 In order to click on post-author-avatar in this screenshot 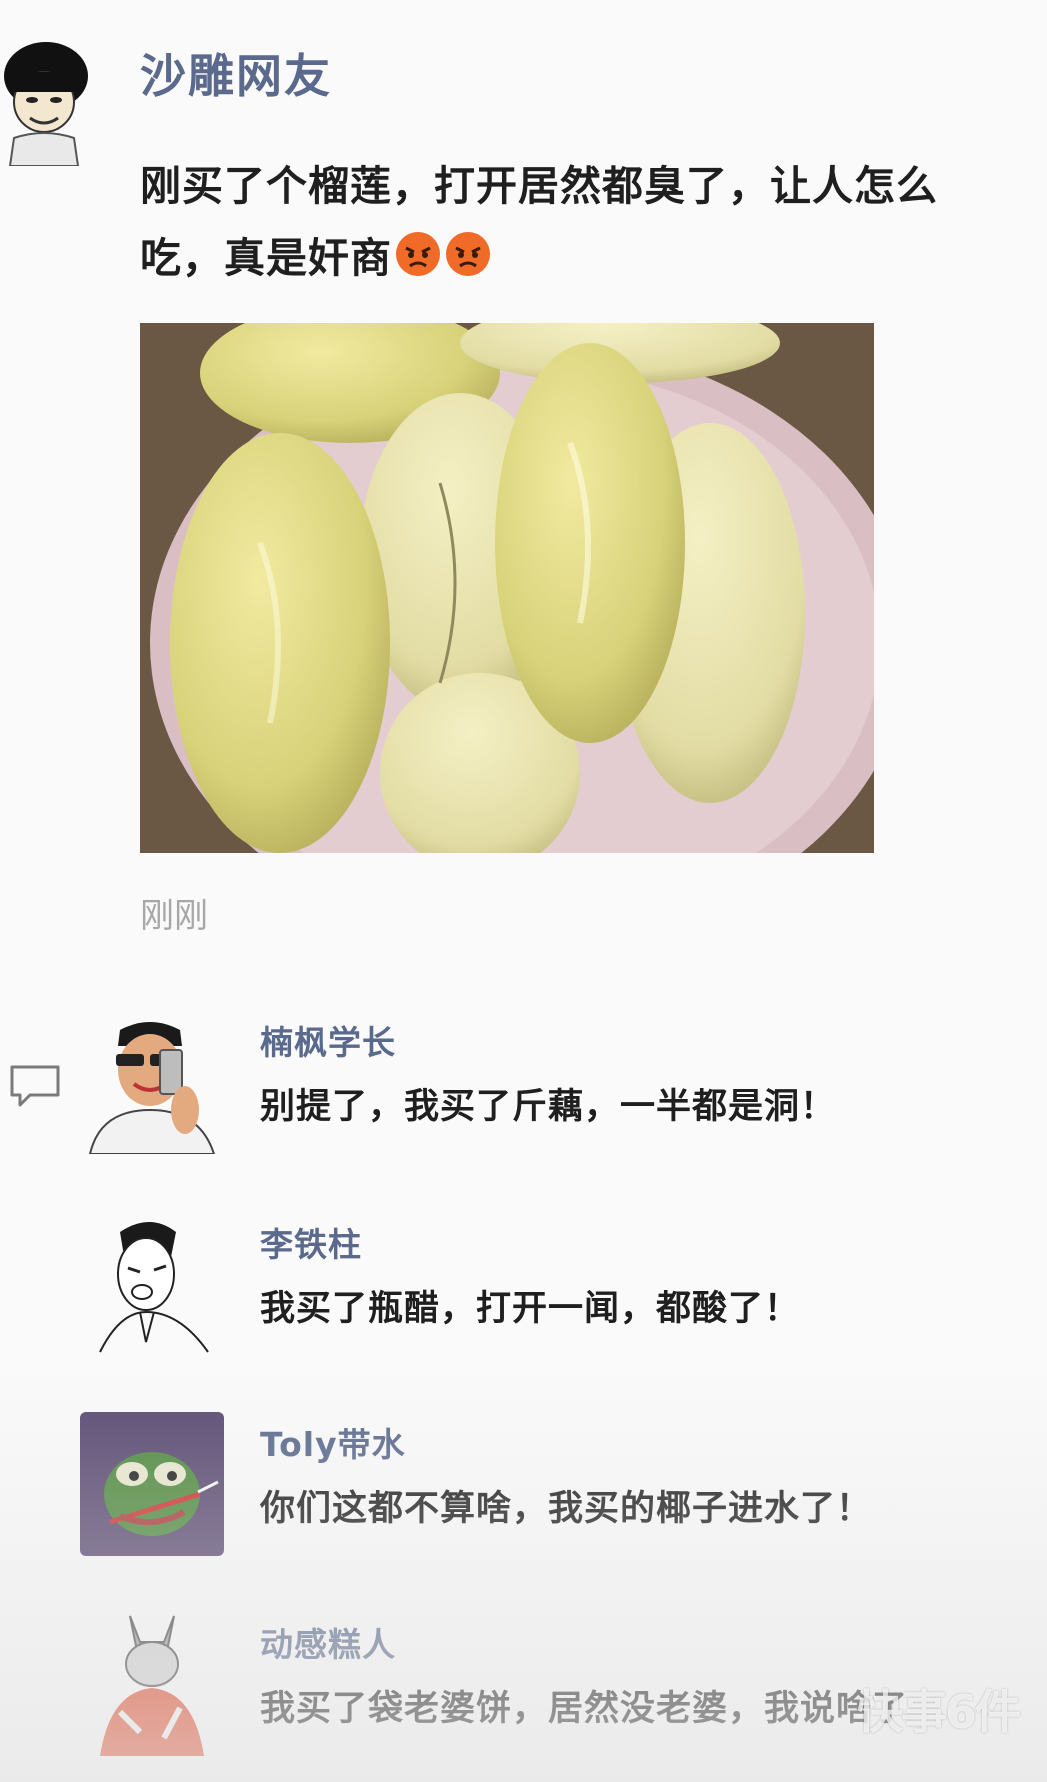, I will do `click(46, 102)`.